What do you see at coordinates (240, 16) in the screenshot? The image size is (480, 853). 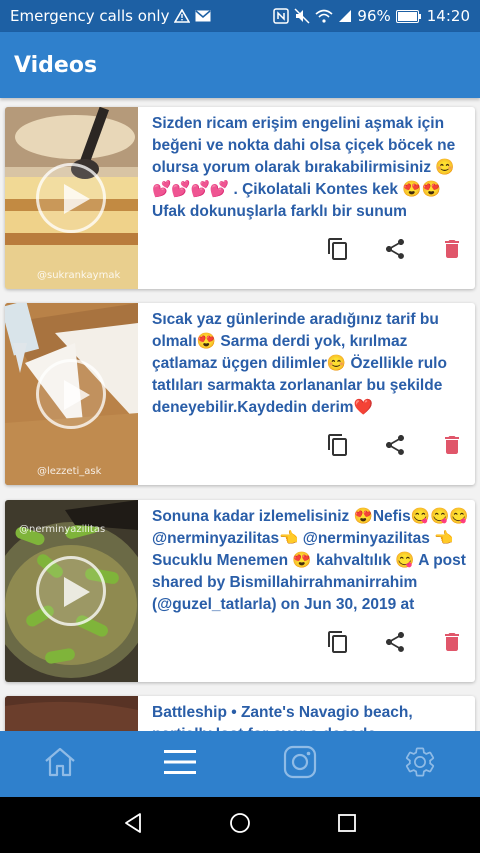 I see `status-bar: Emergency calls only 96% 14:20` at bounding box center [240, 16].